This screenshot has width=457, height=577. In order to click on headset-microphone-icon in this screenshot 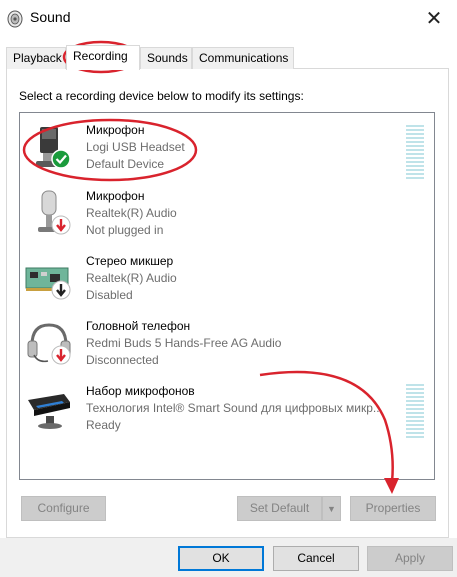, I will do `click(53, 148)`.